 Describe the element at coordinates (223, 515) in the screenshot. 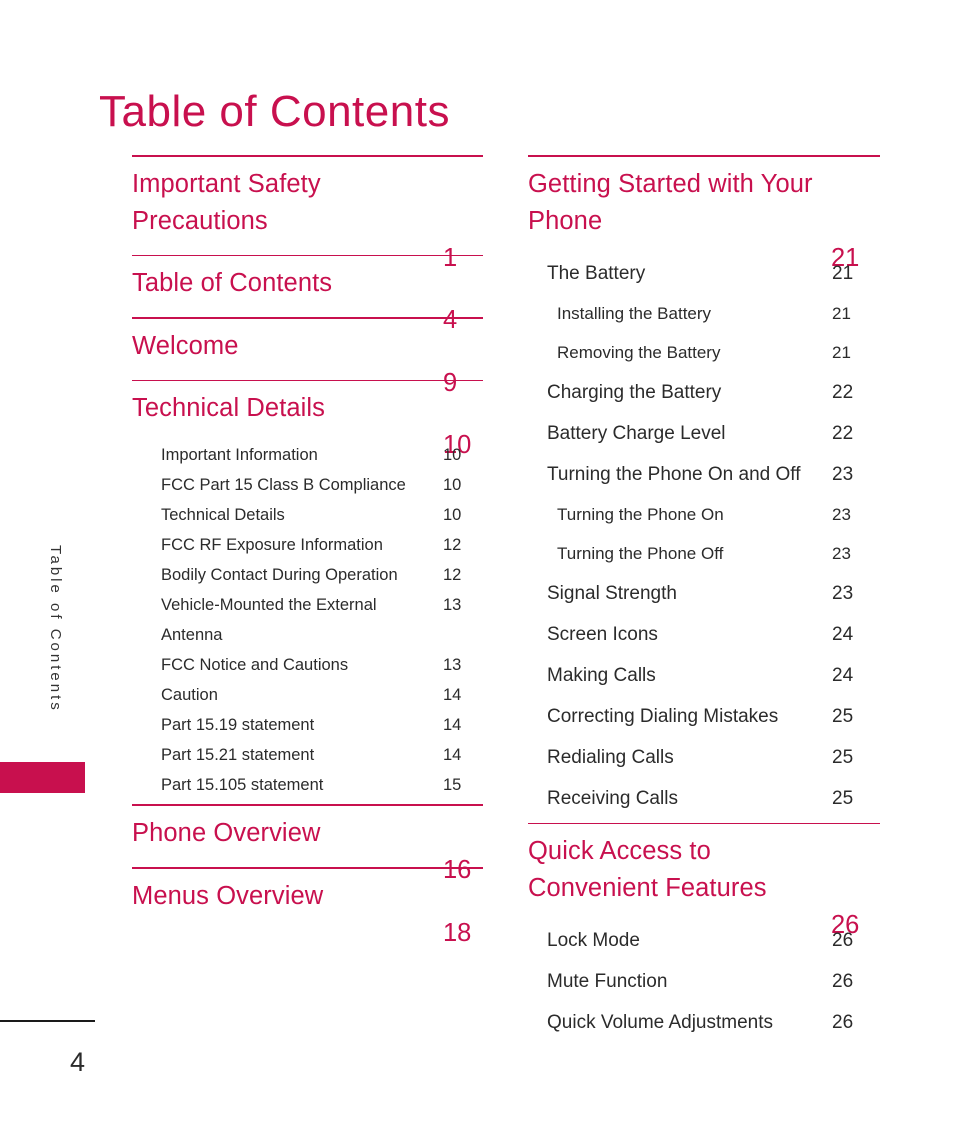

I see `toc-entry-label: Technical Details` at that location.